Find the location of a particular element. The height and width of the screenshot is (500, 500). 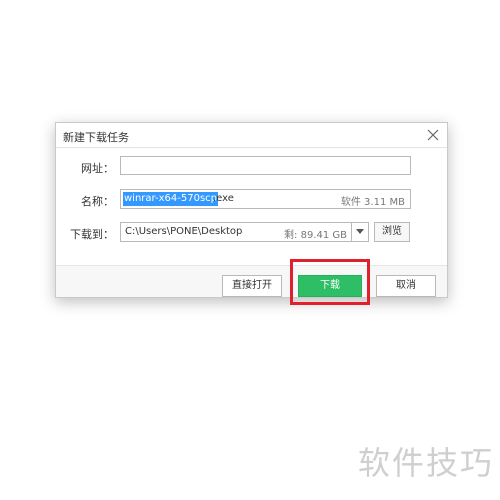

dialog-title: 新建下载任务 is located at coordinates (96, 137).